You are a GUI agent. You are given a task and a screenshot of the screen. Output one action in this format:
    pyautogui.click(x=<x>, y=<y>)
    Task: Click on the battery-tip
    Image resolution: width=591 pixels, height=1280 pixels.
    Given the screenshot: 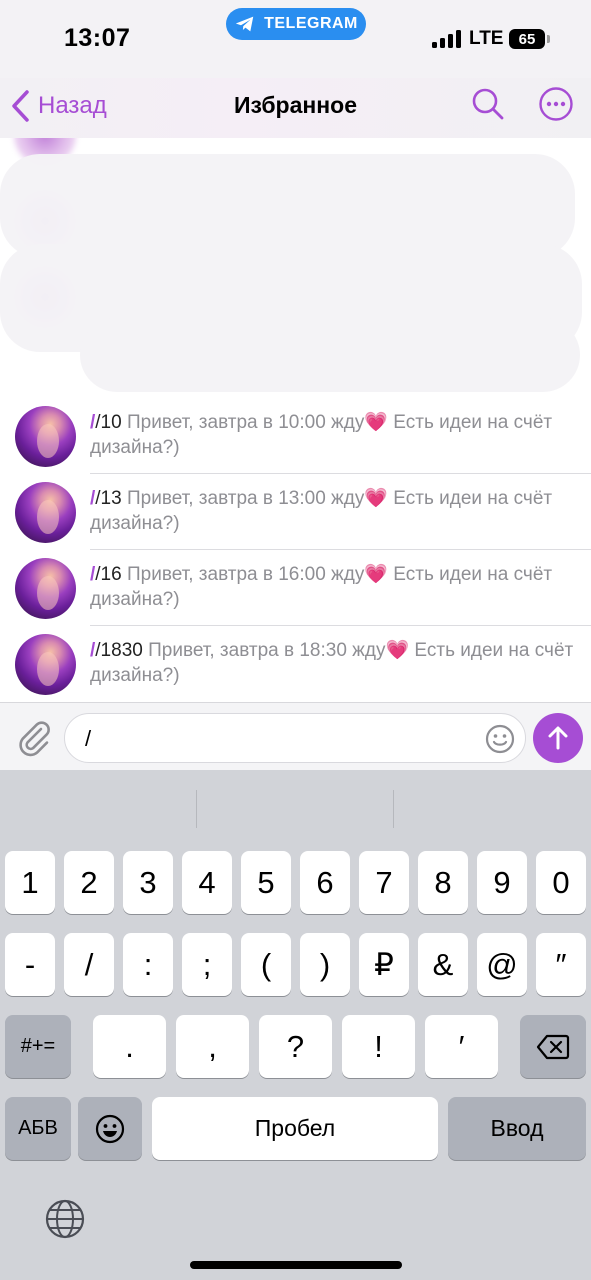 What is the action you would take?
    pyautogui.click(x=548, y=39)
    